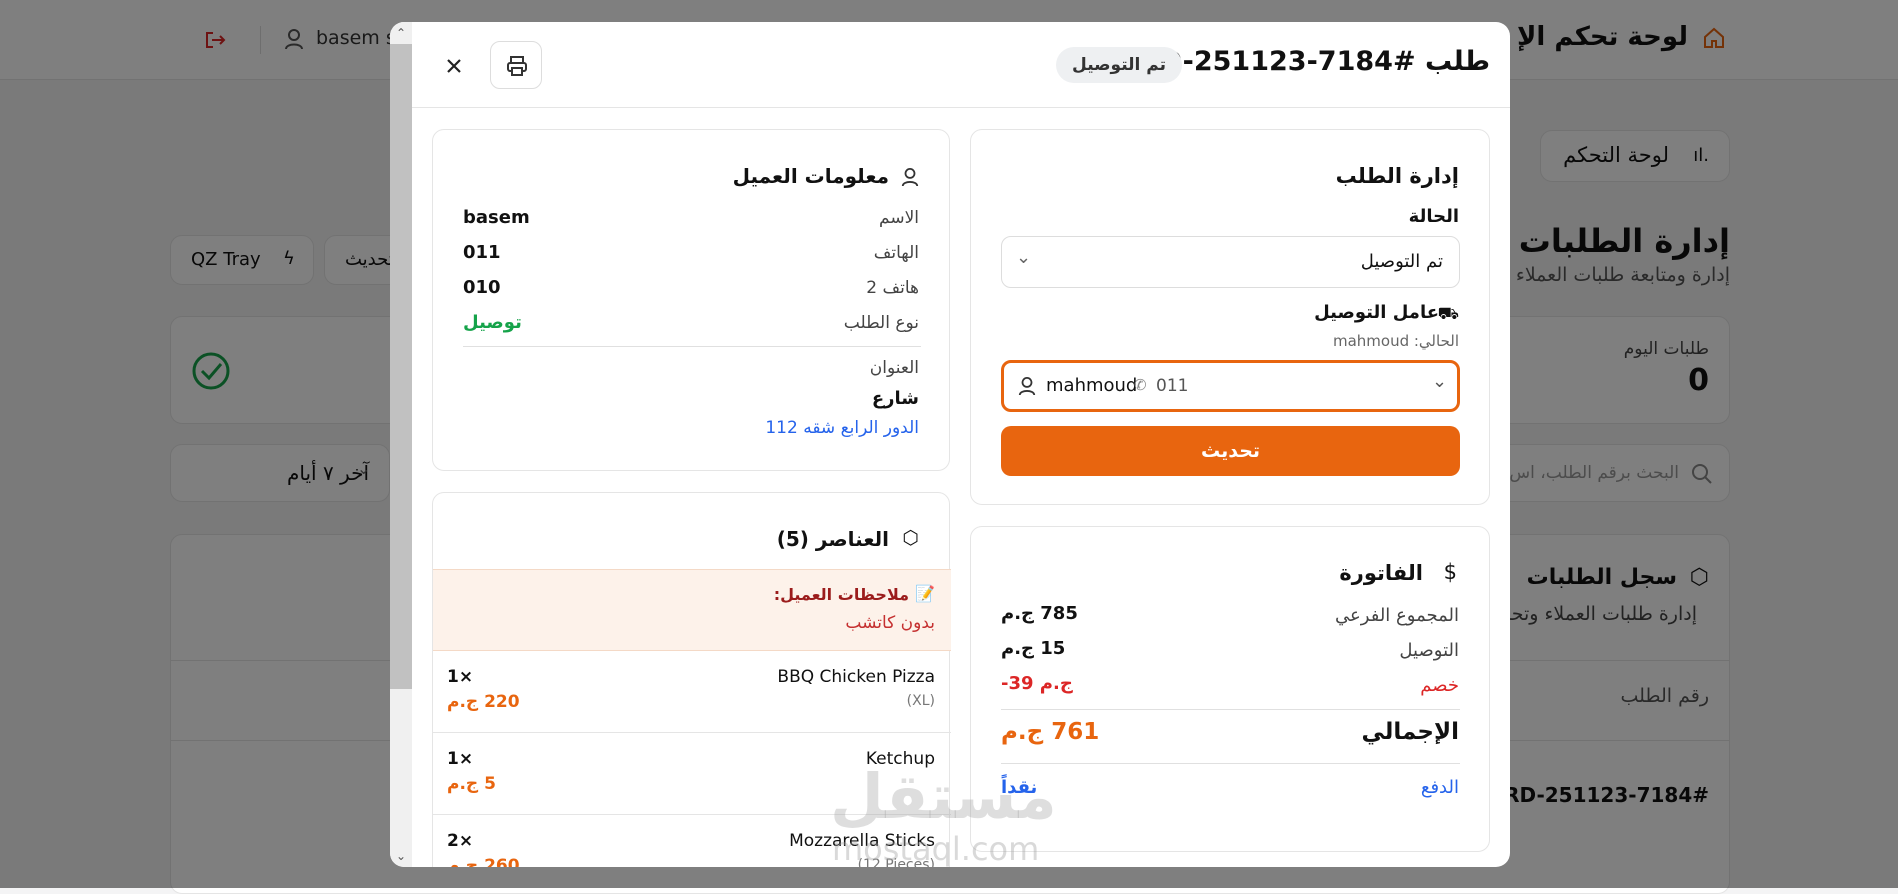 Image resolution: width=1898 pixels, height=894 pixels. What do you see at coordinates (841, 594) in the screenshot?
I see `notes-label: ملاحظات العميل:` at bounding box center [841, 594].